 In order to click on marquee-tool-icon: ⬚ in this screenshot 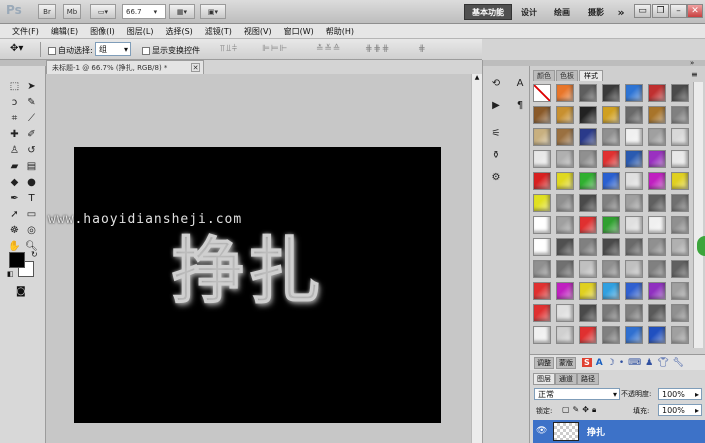, I will do `click(14, 86)`.